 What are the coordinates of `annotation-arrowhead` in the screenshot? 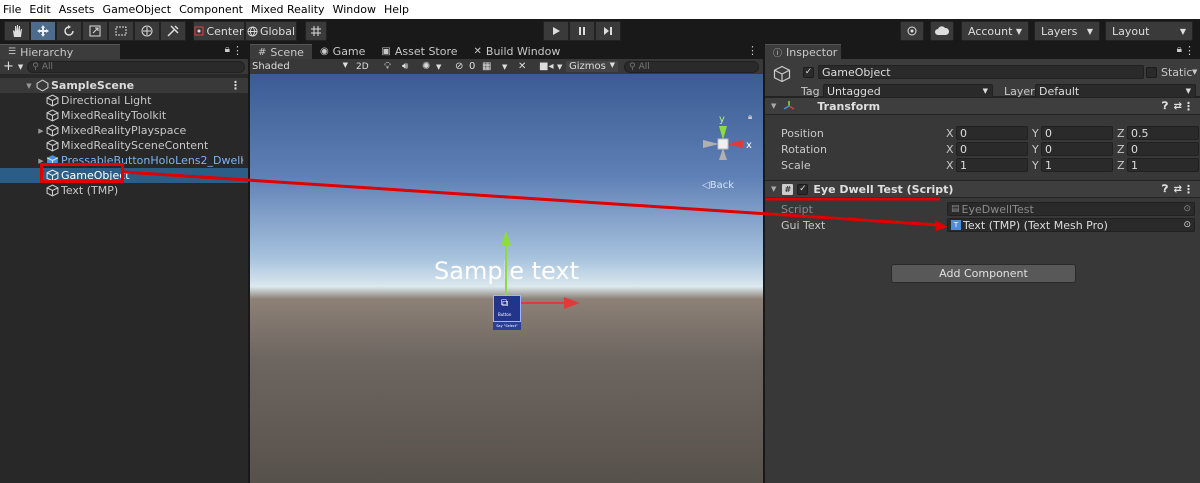 It's located at (941, 225).